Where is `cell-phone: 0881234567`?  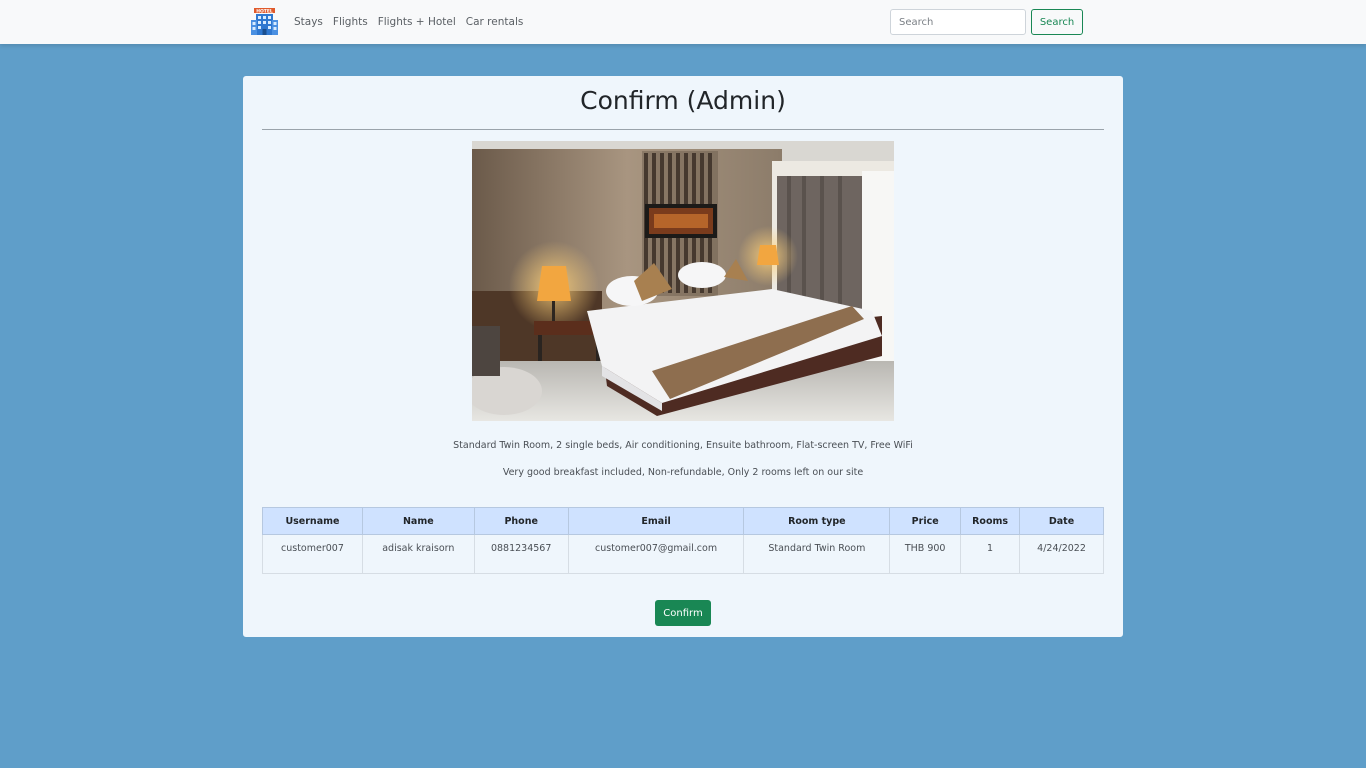 cell-phone: 0881234567 is located at coordinates (521, 554).